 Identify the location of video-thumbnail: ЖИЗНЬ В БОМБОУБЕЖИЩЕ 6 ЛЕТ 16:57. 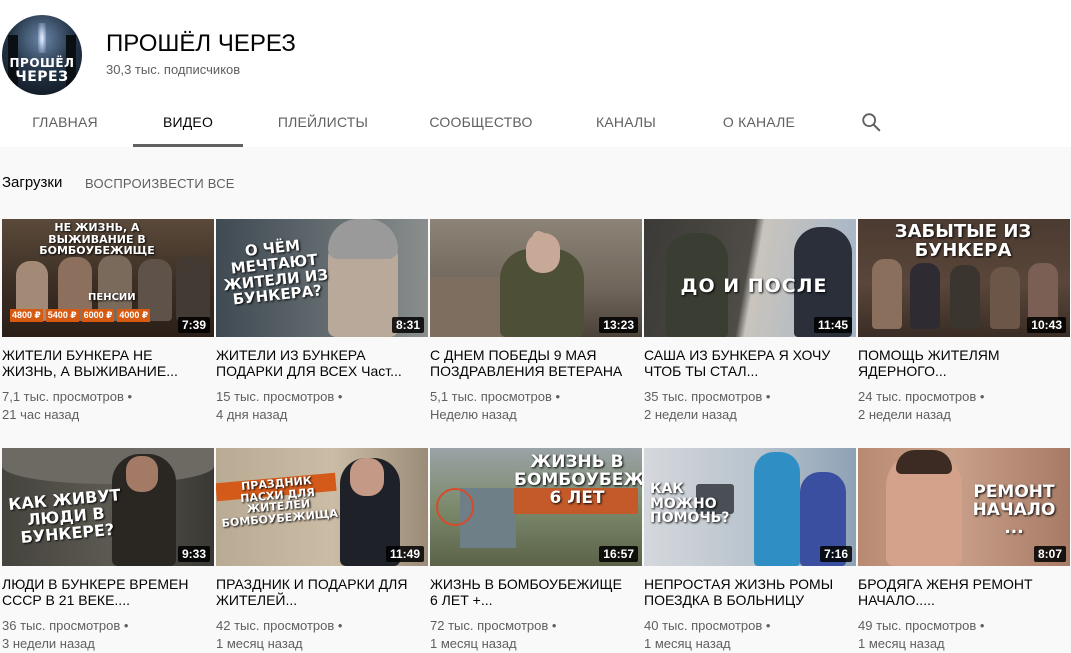
(536, 507).